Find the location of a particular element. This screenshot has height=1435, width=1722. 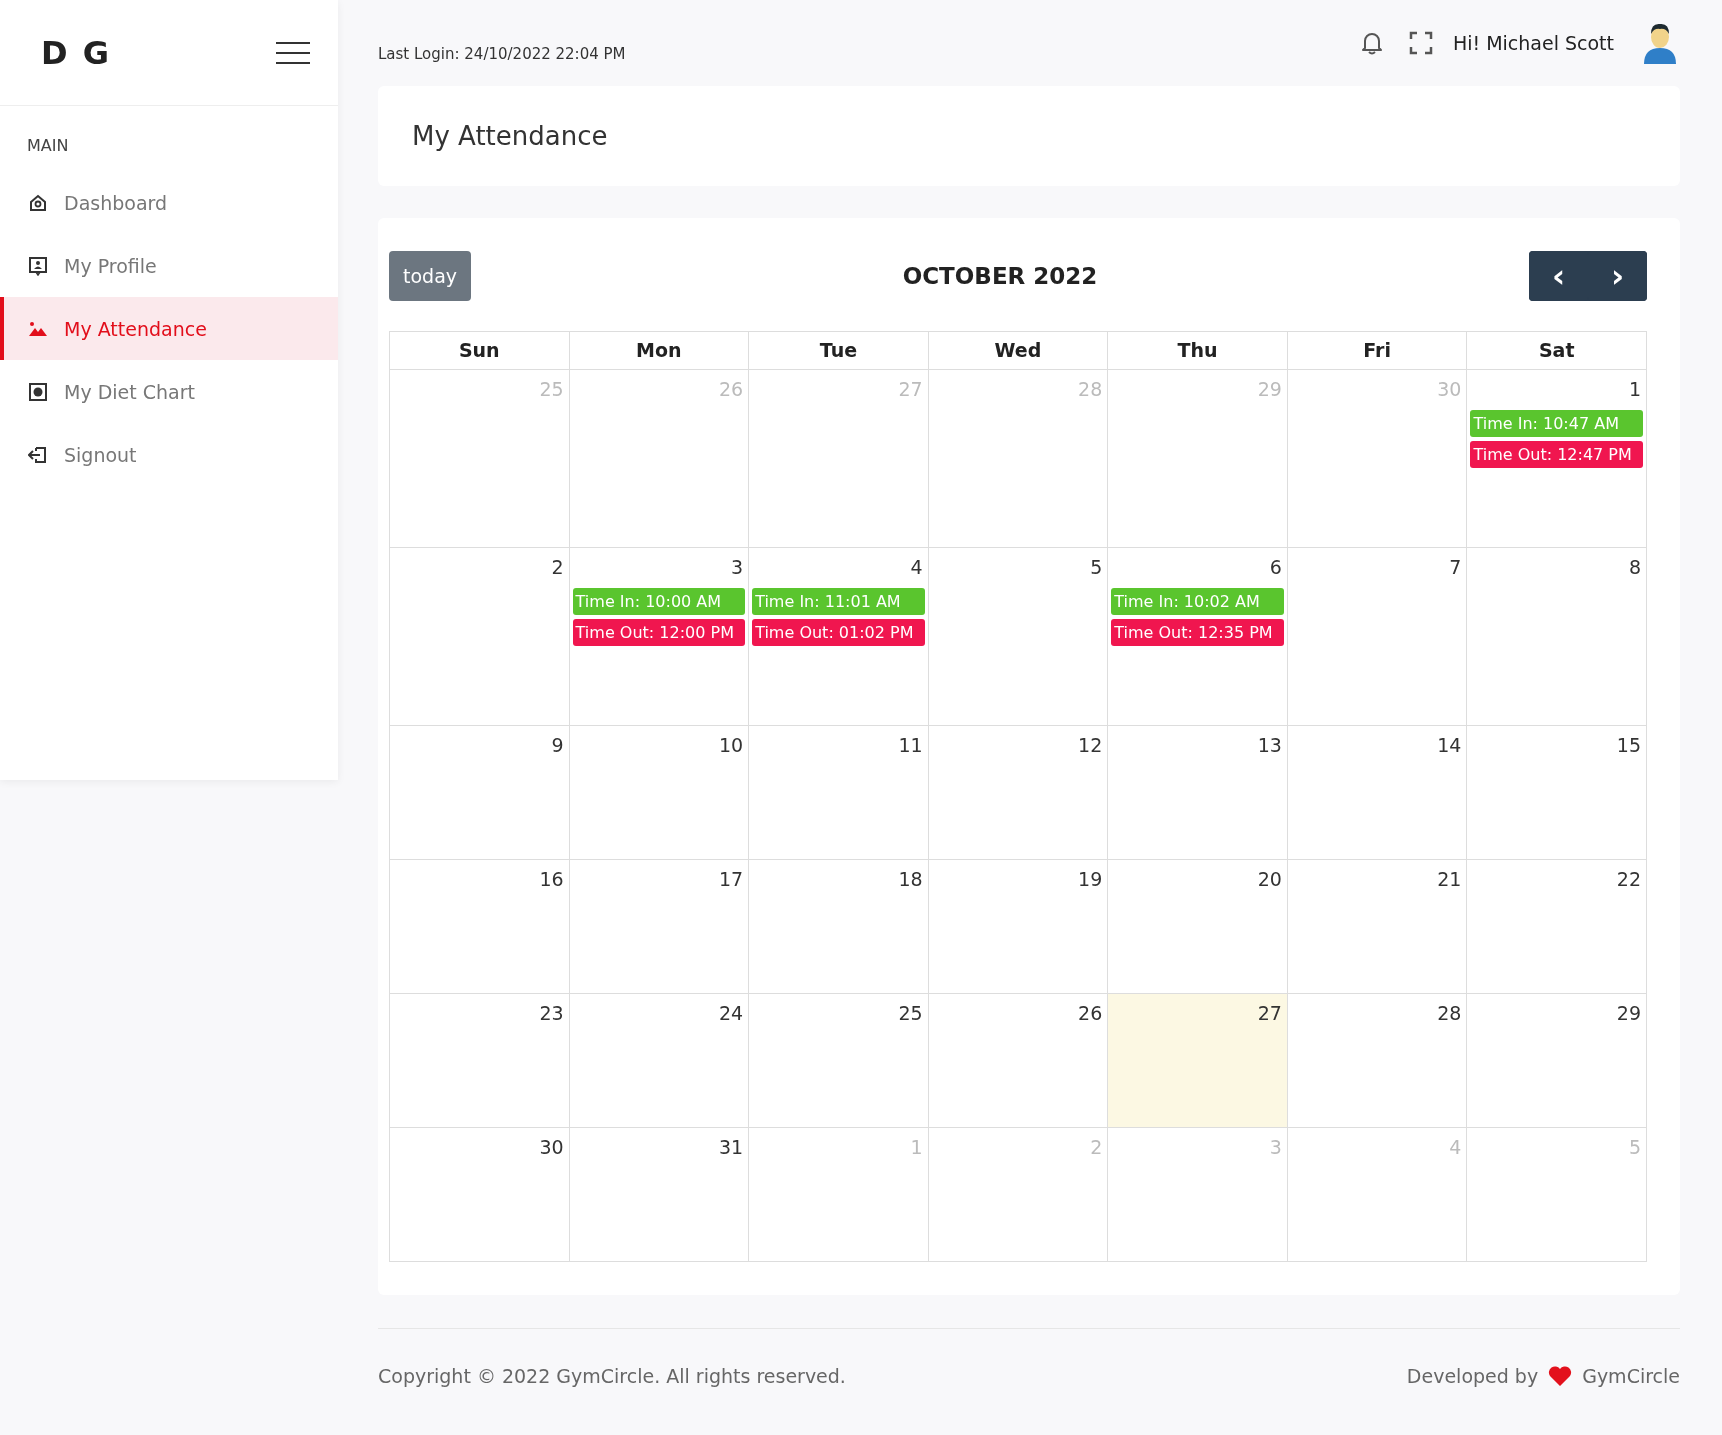

day-cell: 27 is located at coordinates (1198, 1061).